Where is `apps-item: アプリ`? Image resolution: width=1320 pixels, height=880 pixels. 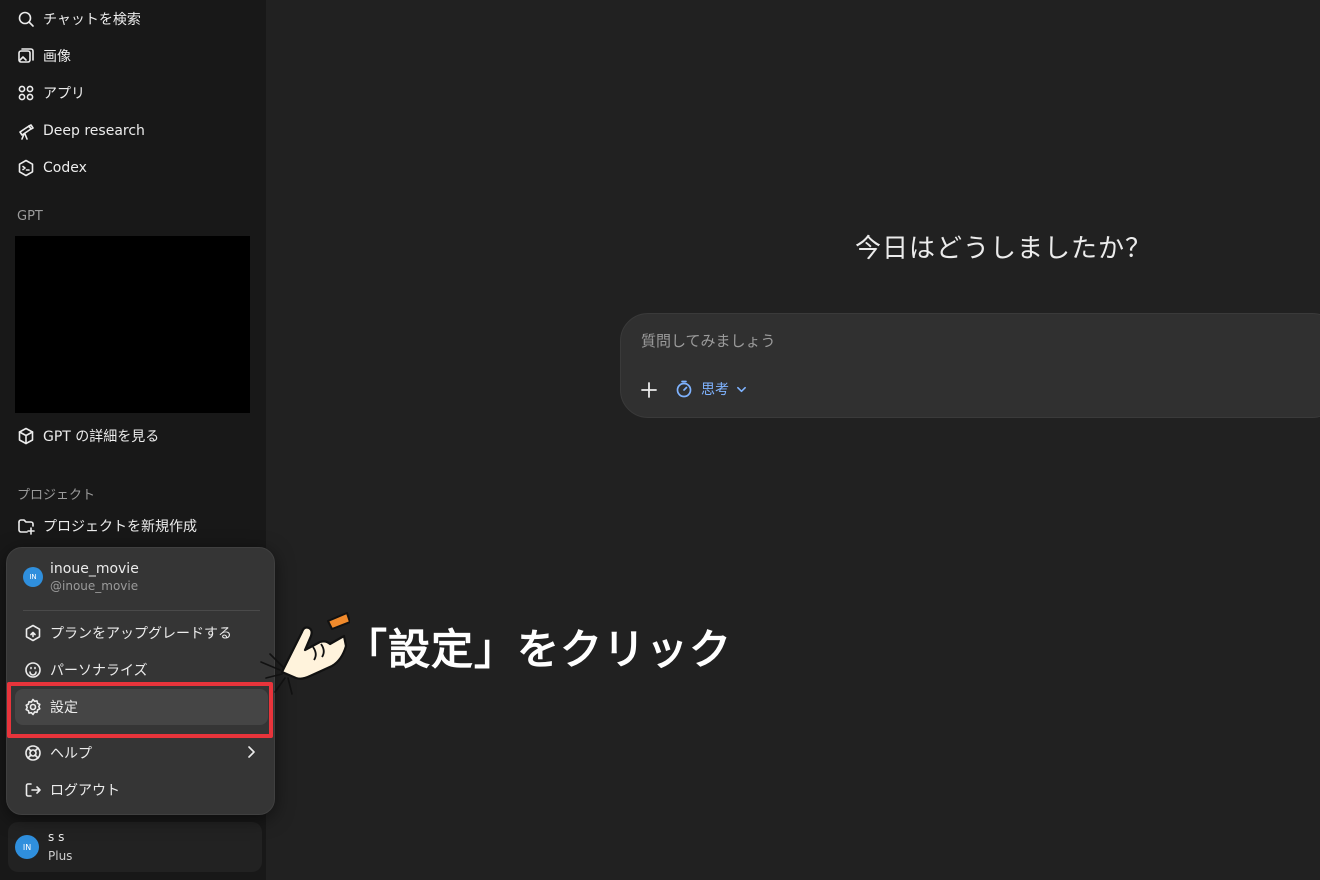
apps-item: アプリ is located at coordinates (133, 93).